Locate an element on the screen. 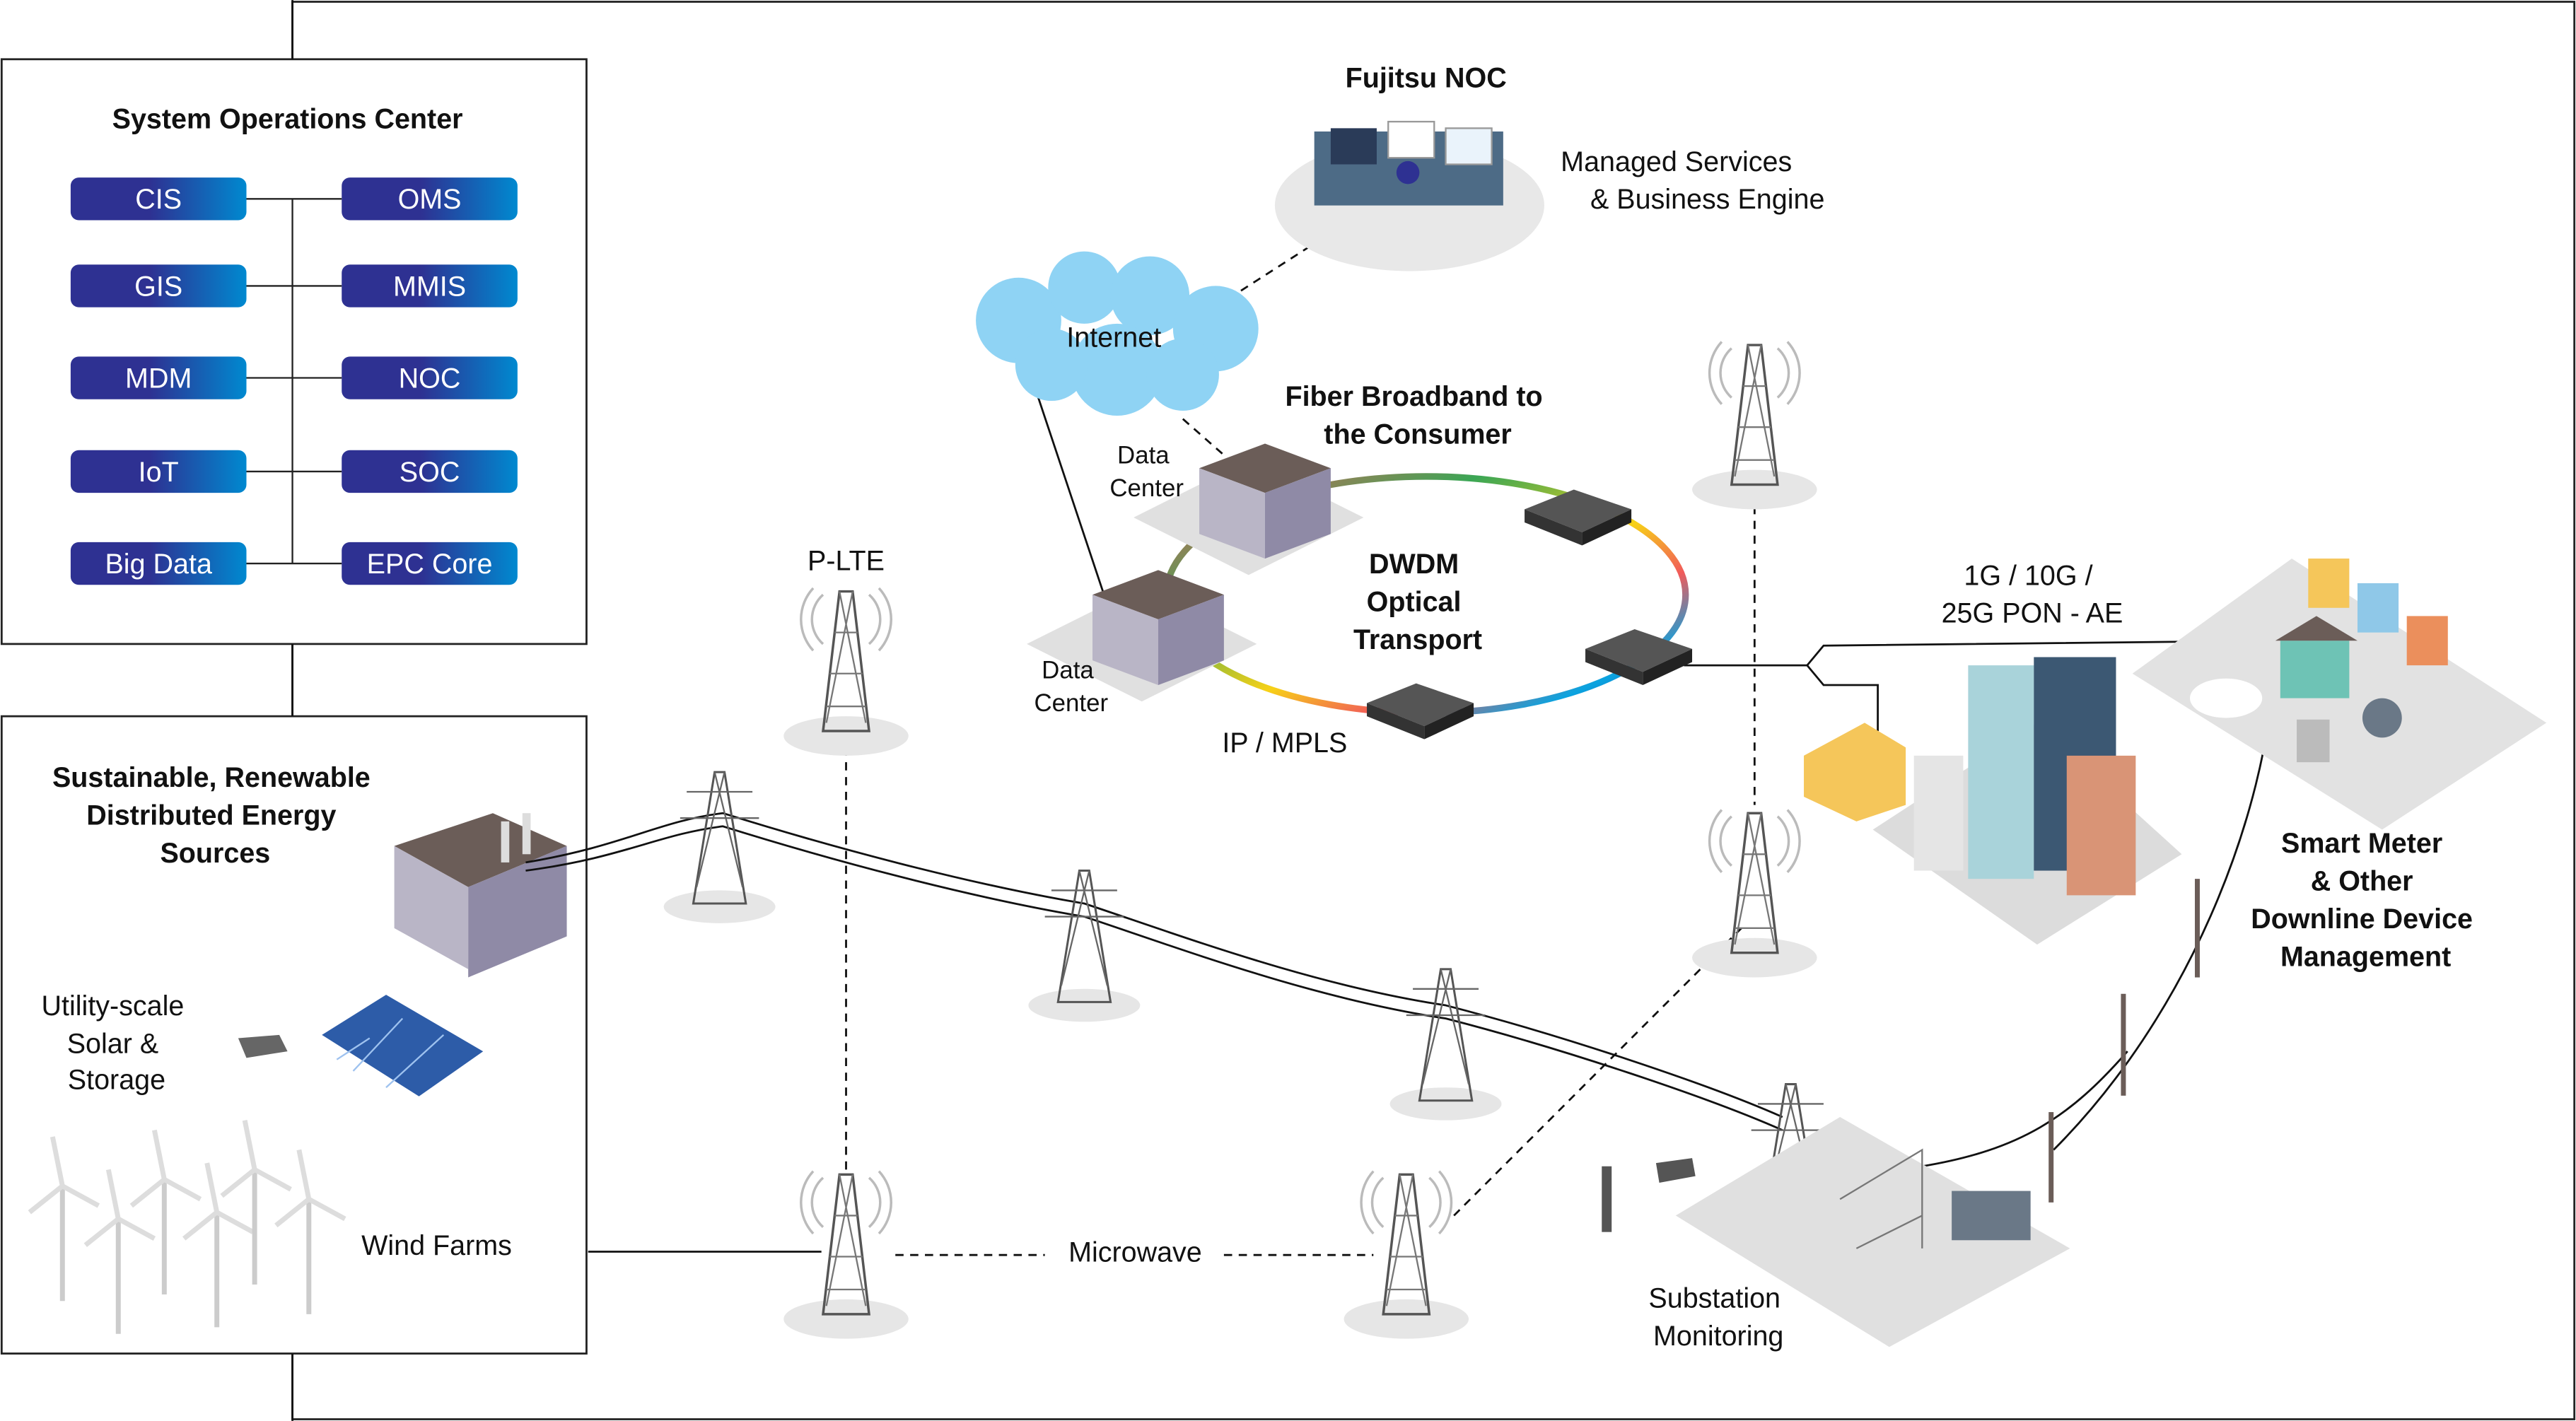 The image size is (2576, 1421). system-button-mmis: MMIS is located at coordinates (430, 286).